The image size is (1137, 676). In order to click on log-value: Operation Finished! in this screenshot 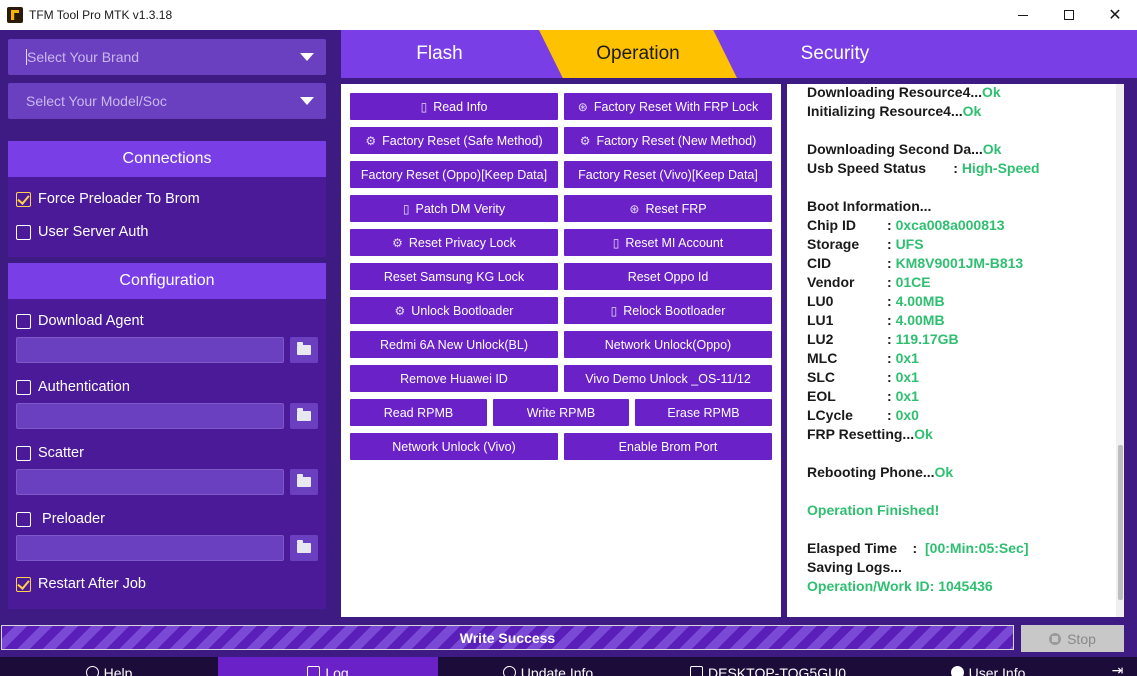, I will do `click(873, 510)`.